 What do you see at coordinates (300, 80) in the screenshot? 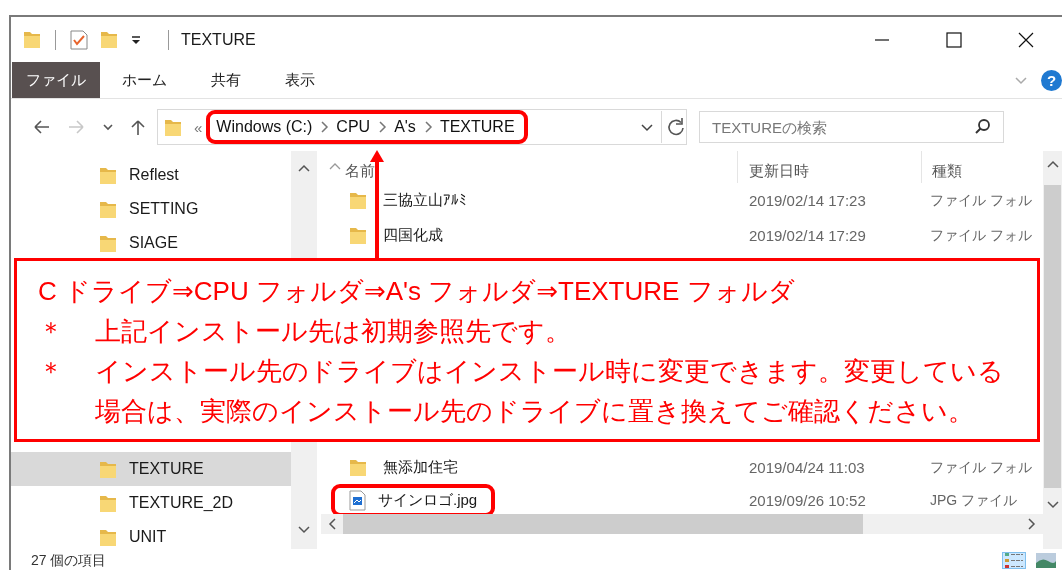
I see `ribbon-tab: 表示` at bounding box center [300, 80].